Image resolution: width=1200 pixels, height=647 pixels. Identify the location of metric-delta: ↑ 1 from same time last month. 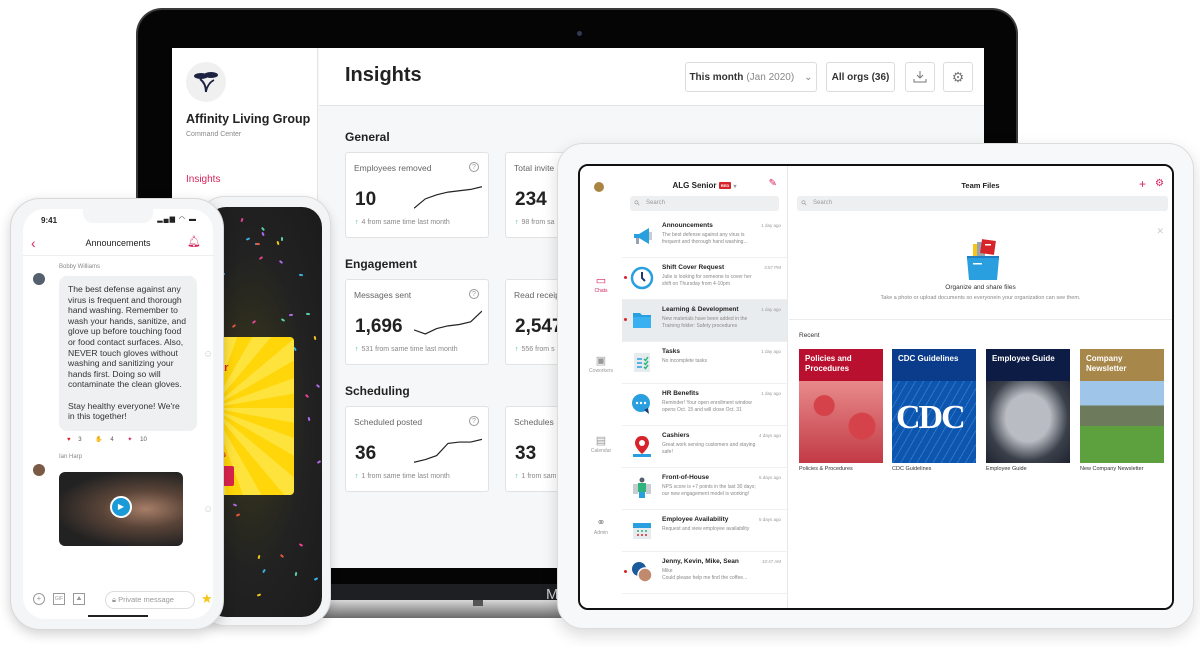
(402, 476).